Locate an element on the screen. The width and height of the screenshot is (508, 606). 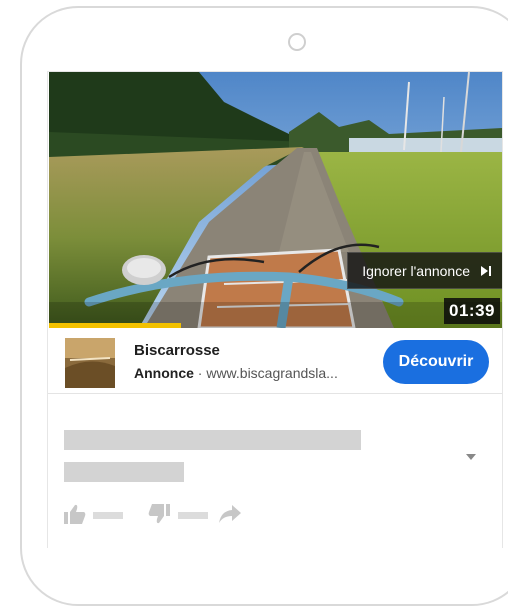
share-icon is located at coordinates (230, 514).